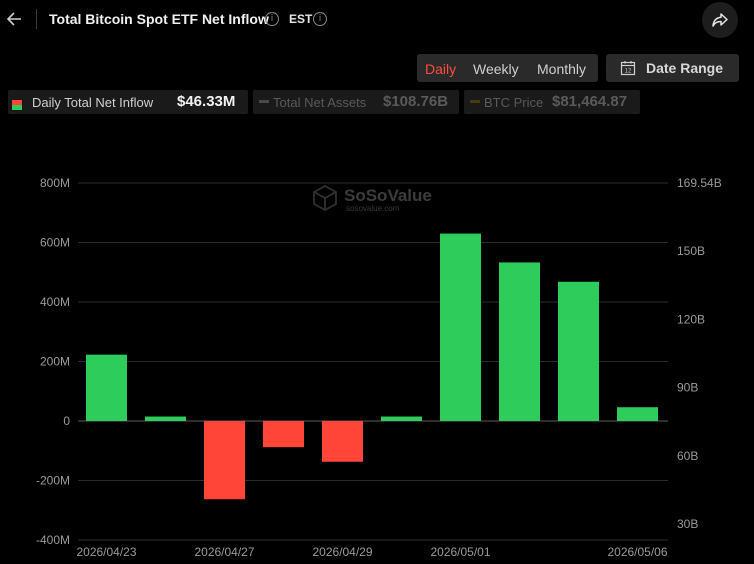 The image size is (754, 564). Describe the element at coordinates (691, 319) in the screenshot. I see `y2-tick-label: 120B` at that location.